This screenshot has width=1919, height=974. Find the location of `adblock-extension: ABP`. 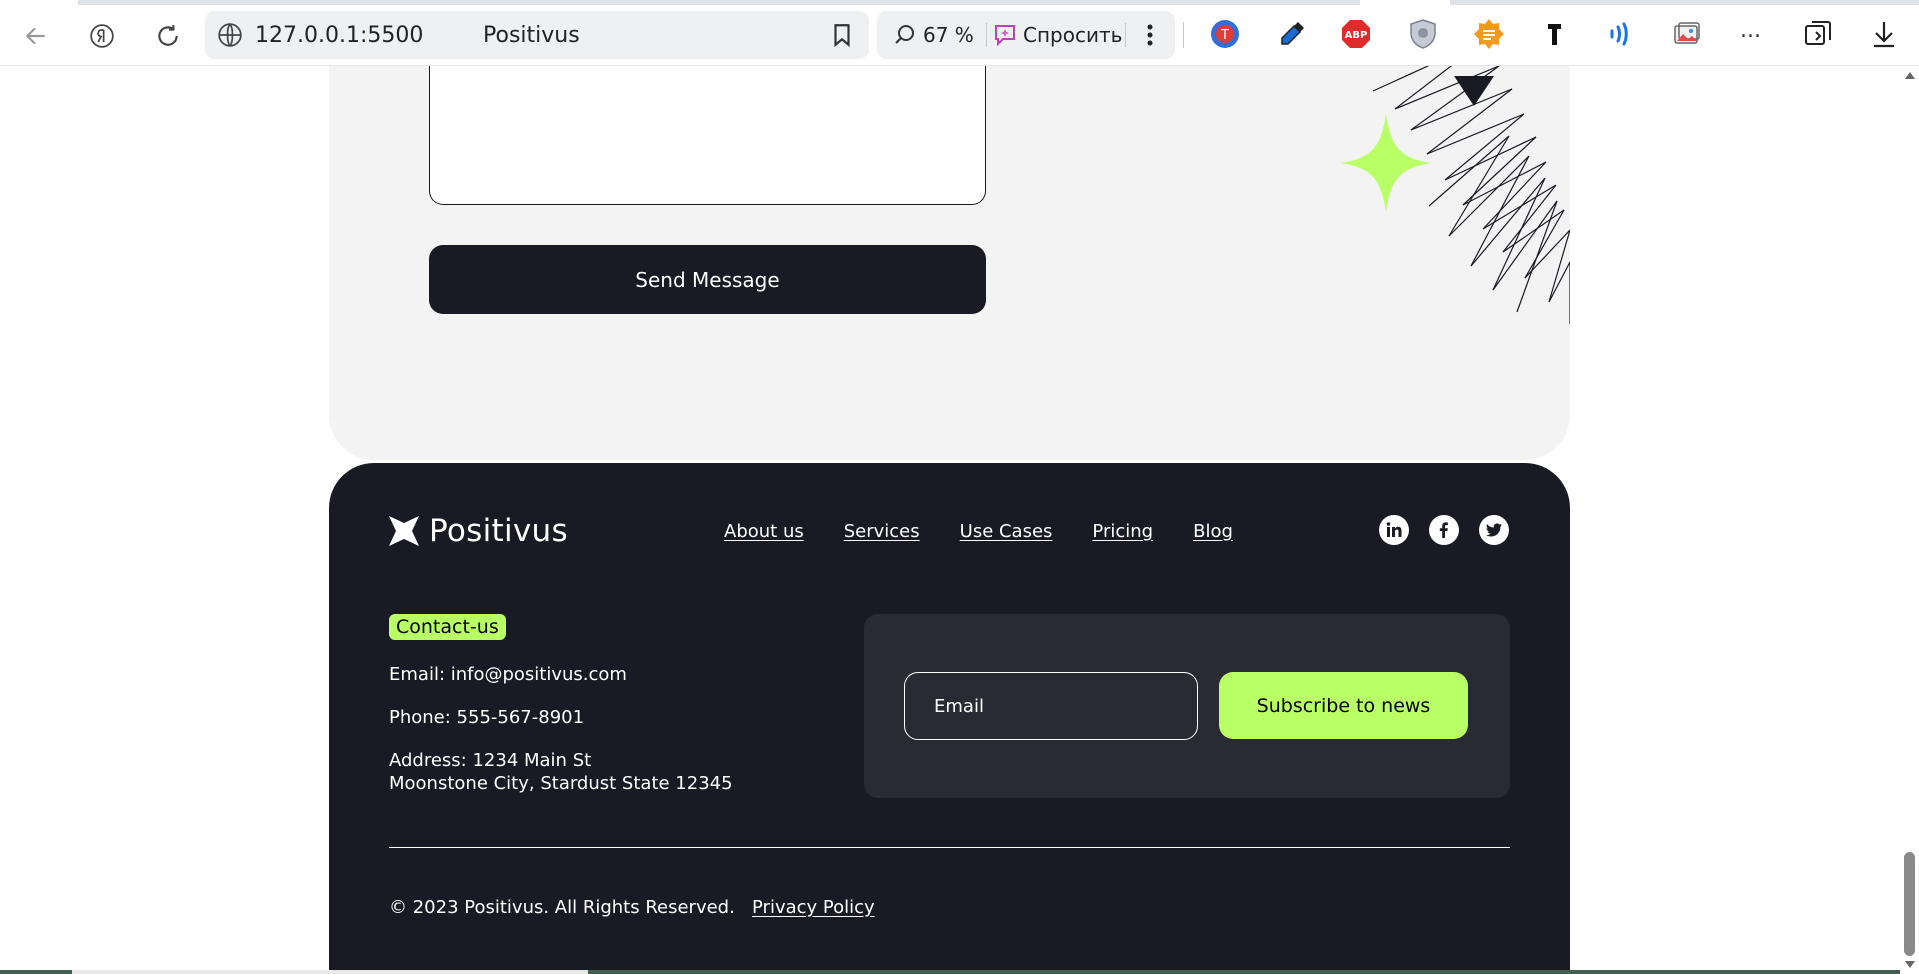

adblock-extension: ABP is located at coordinates (1356, 34).